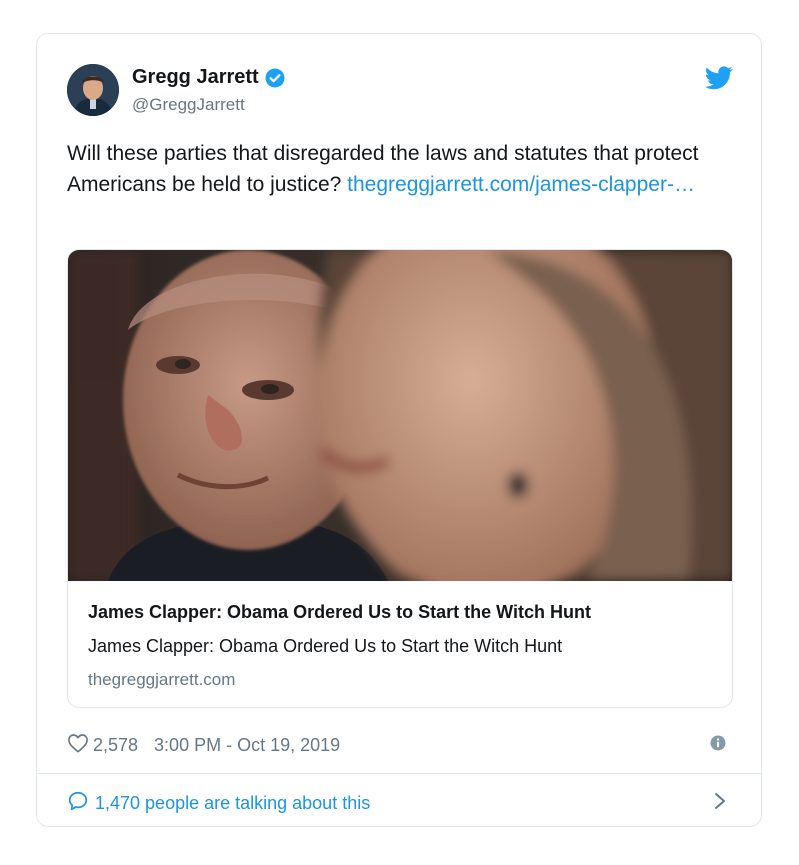 The height and width of the screenshot is (865, 799). What do you see at coordinates (399, 773) in the screenshot?
I see `divider` at bounding box center [399, 773].